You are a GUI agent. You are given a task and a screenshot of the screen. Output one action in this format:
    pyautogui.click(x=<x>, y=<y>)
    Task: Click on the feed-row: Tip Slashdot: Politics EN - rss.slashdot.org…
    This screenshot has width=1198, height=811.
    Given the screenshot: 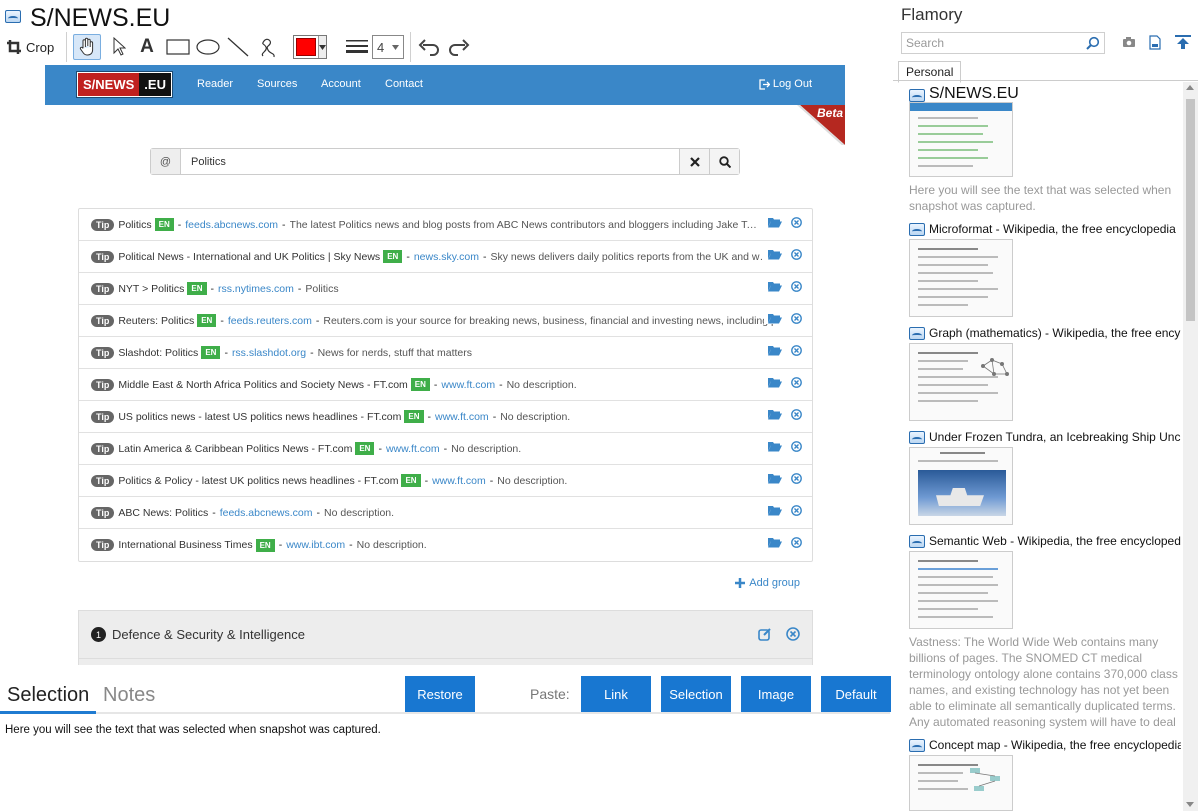 What is the action you would take?
    pyautogui.click(x=445, y=353)
    